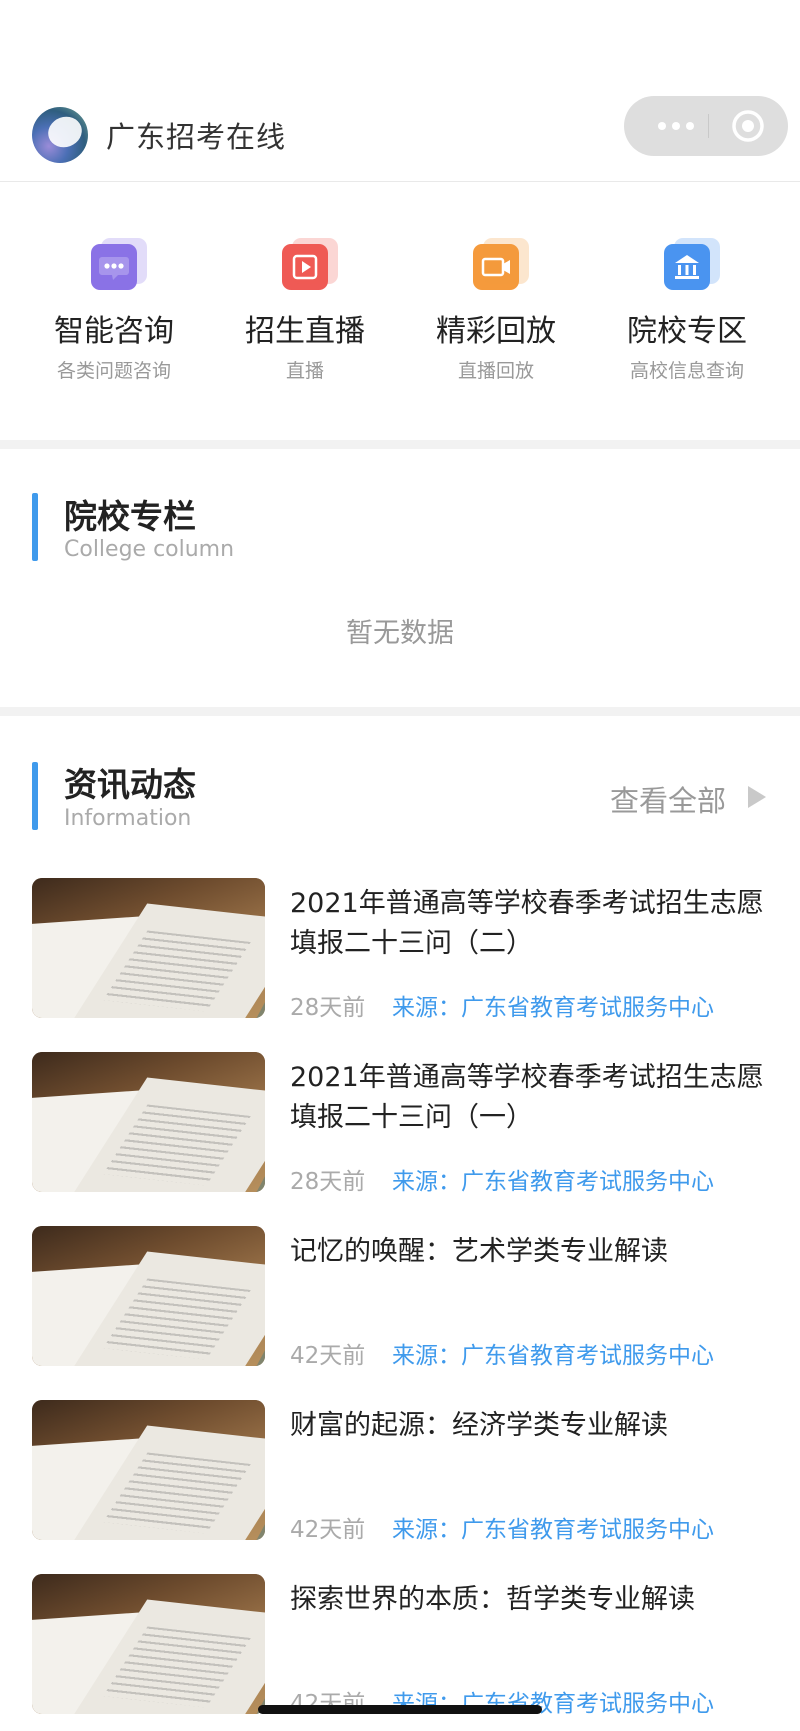 This screenshot has height=1731, width=800. What do you see at coordinates (400, 1709) in the screenshot?
I see `home-indicator` at bounding box center [400, 1709].